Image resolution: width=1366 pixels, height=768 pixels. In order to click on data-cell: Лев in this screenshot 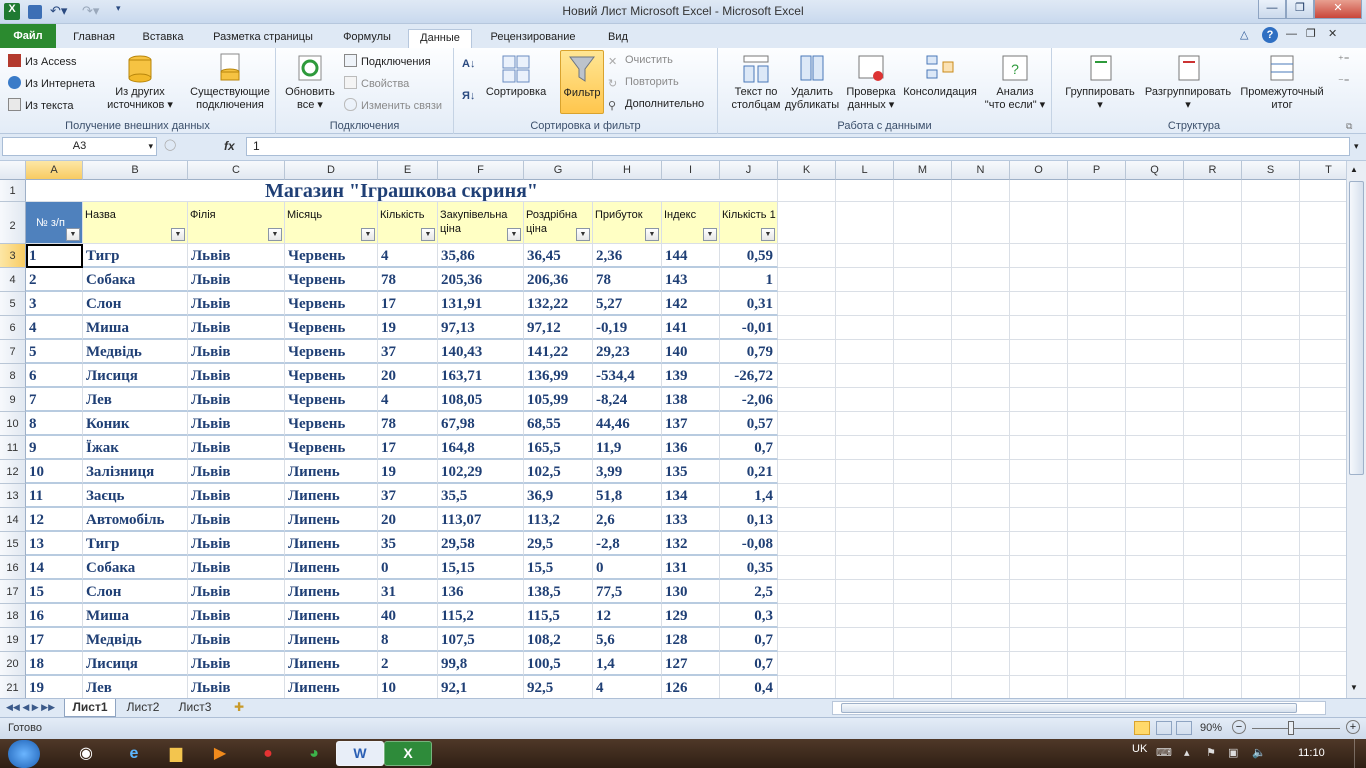, I will do `click(135, 687)`.